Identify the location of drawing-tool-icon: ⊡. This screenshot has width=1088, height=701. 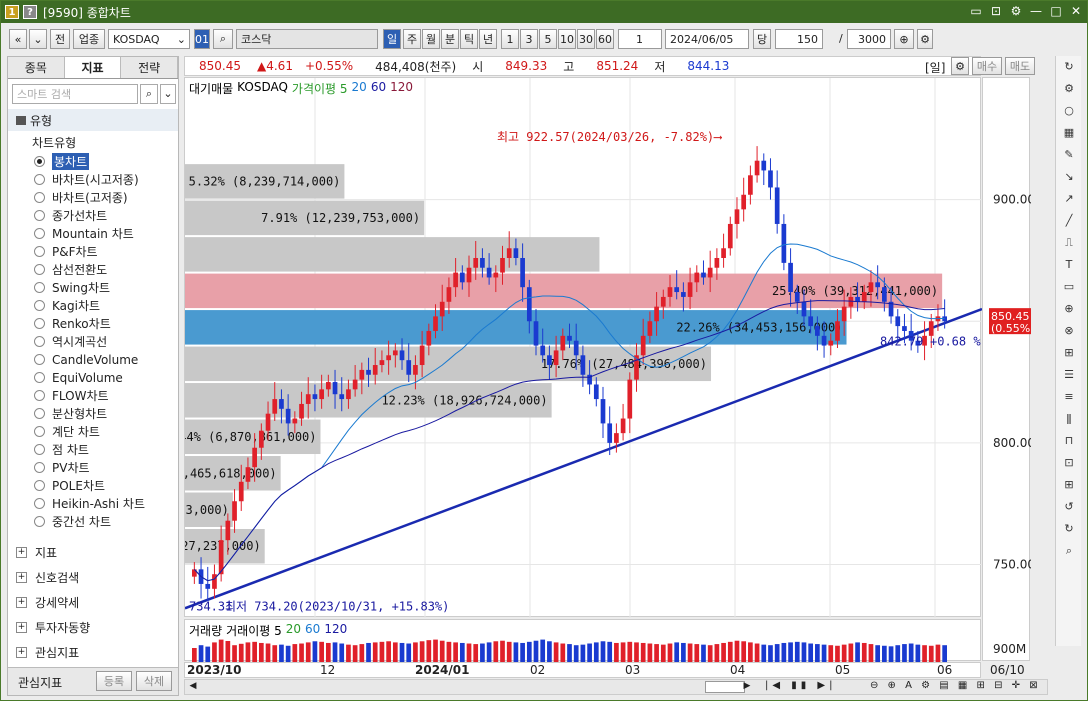
(1069, 464).